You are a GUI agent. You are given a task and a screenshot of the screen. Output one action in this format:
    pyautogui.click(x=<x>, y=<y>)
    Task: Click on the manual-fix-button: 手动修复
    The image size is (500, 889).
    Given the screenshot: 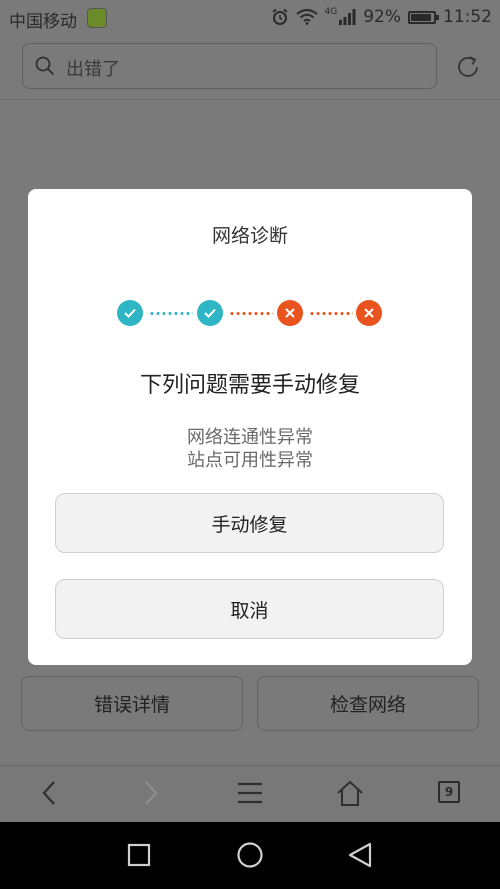 What is the action you would take?
    pyautogui.click(x=249, y=523)
    